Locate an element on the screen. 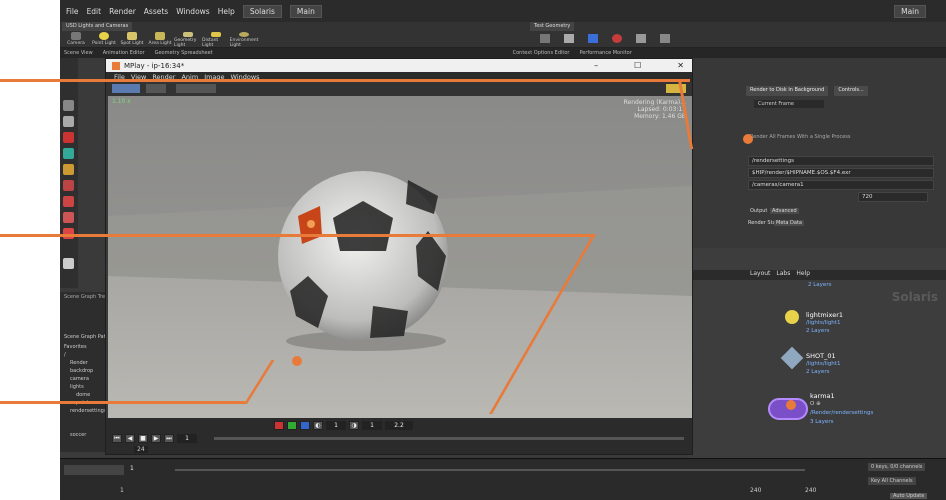  tree-item-rendersettings: rendersettings is located at coordinates (88, 411).